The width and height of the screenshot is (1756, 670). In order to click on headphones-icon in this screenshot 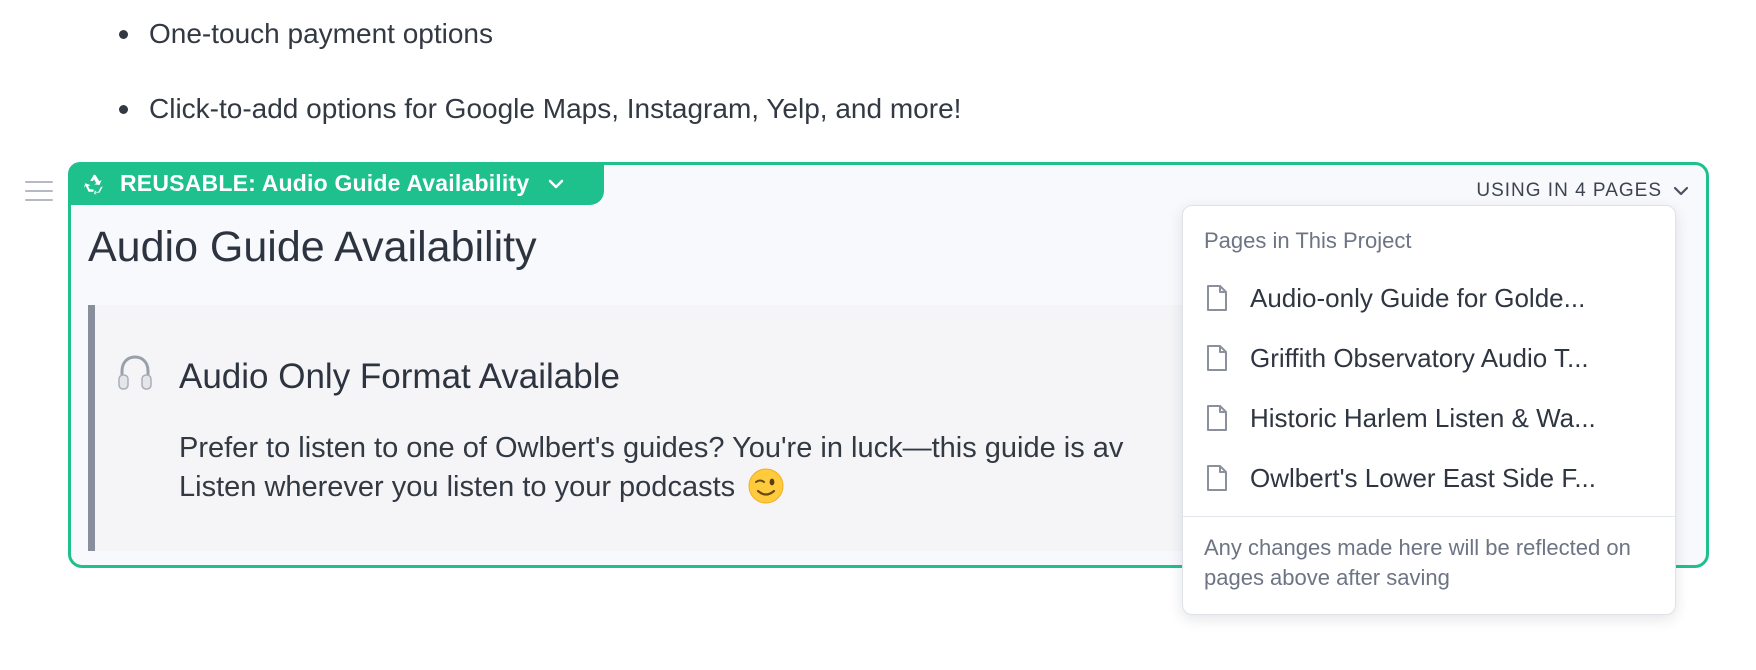, I will do `click(135, 372)`.